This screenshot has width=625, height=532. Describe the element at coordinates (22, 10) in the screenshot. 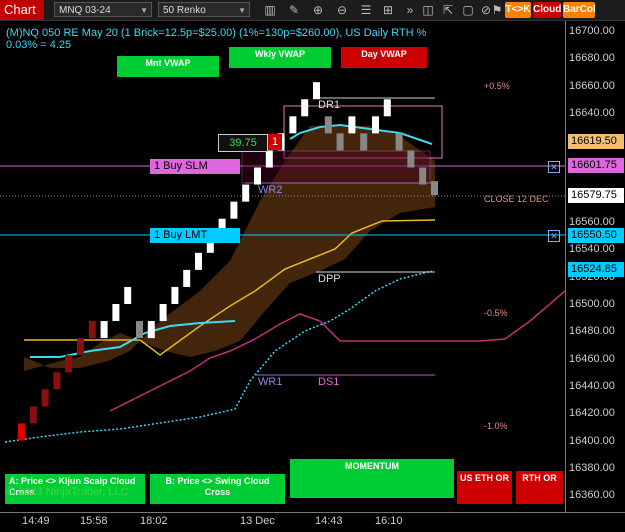

I see `chart-tab: Chart` at that location.